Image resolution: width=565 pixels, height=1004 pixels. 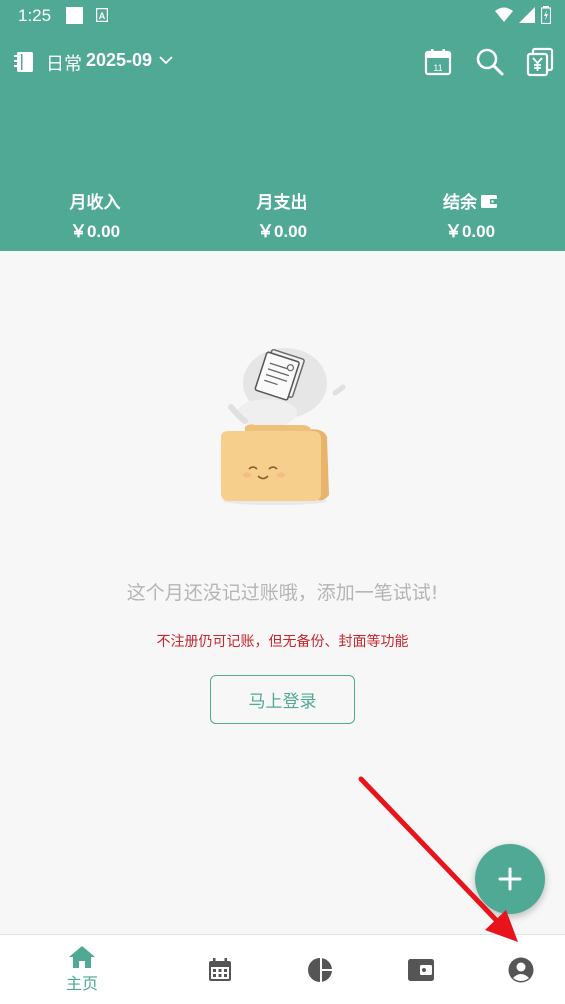 I want to click on expense-summary: 月支出 ￥0.00, so click(x=282, y=215).